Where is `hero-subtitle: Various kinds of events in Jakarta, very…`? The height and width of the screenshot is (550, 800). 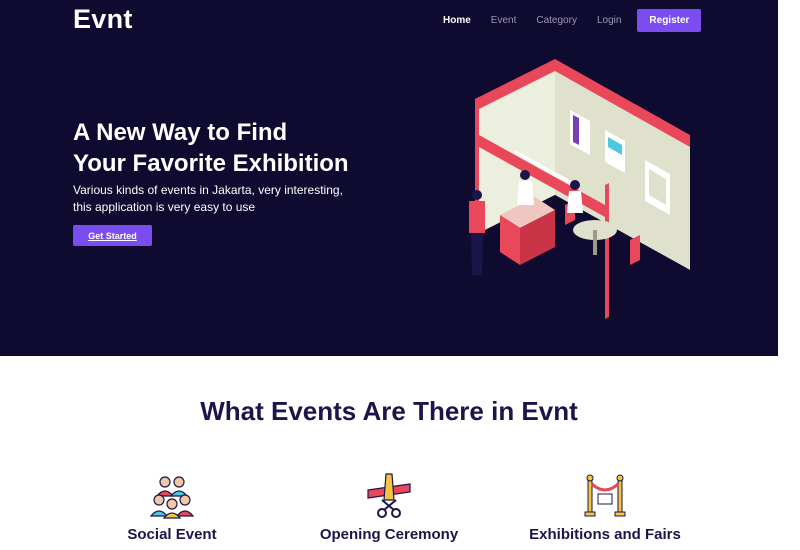 hero-subtitle: Various kinds of events in Jakarta, very… is located at coordinates (223, 199).